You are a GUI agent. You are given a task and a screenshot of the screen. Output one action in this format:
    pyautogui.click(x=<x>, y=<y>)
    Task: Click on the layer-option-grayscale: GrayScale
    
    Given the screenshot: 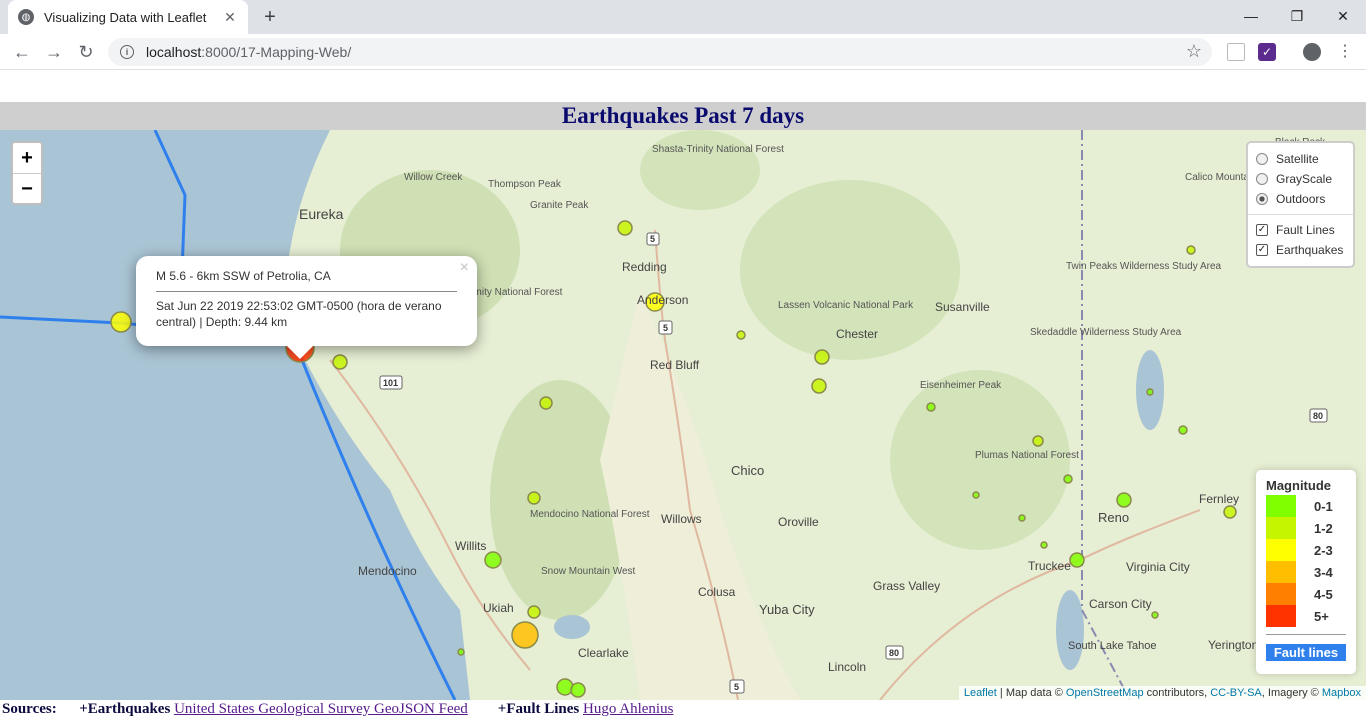 What is the action you would take?
    pyautogui.click(x=1300, y=179)
    